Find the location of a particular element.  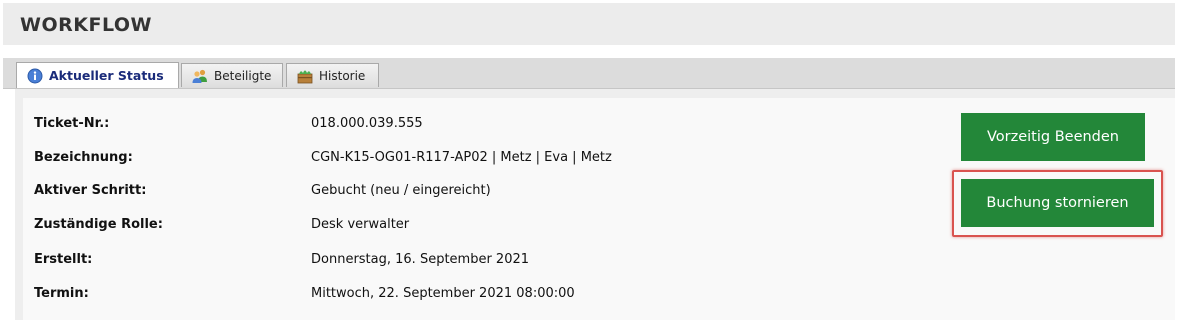

created-value: Donnerstag, 16. September 2021 is located at coordinates (420, 259).